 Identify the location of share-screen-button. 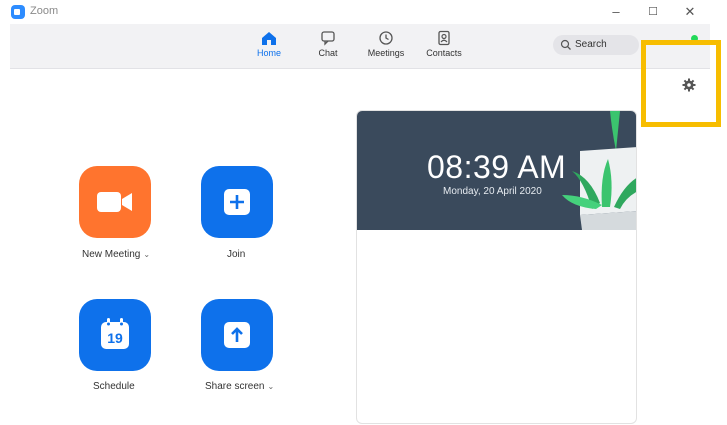
(237, 335).